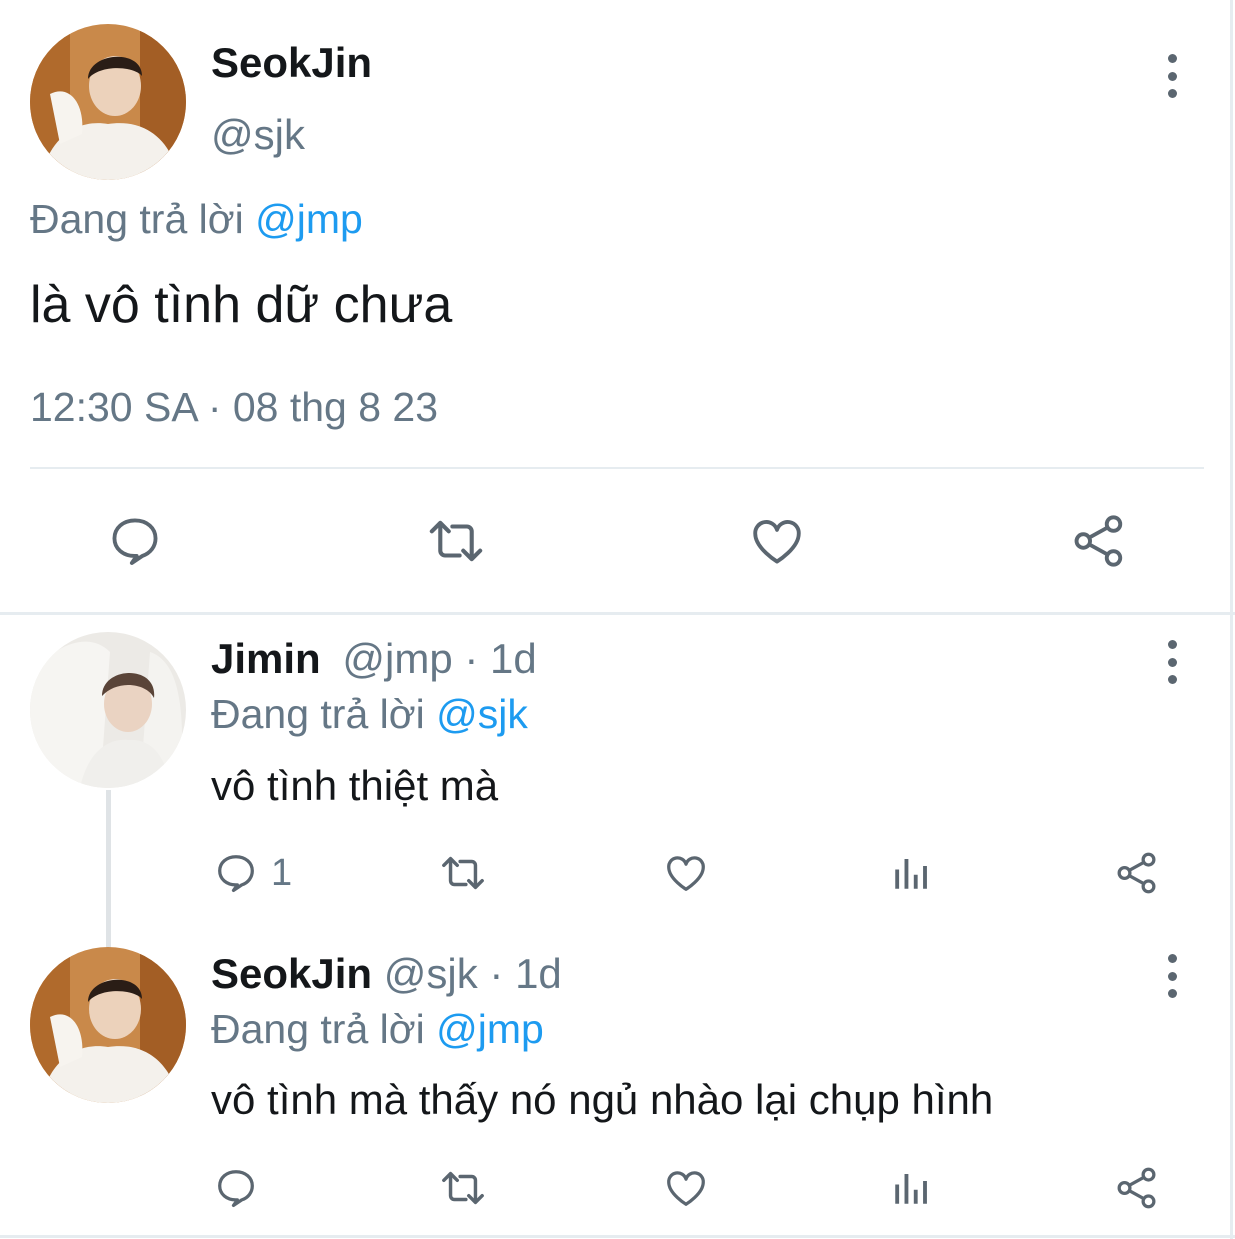 This screenshot has height=1239, width=1235. Describe the element at coordinates (108, 869) in the screenshot. I see `thread-line` at that location.